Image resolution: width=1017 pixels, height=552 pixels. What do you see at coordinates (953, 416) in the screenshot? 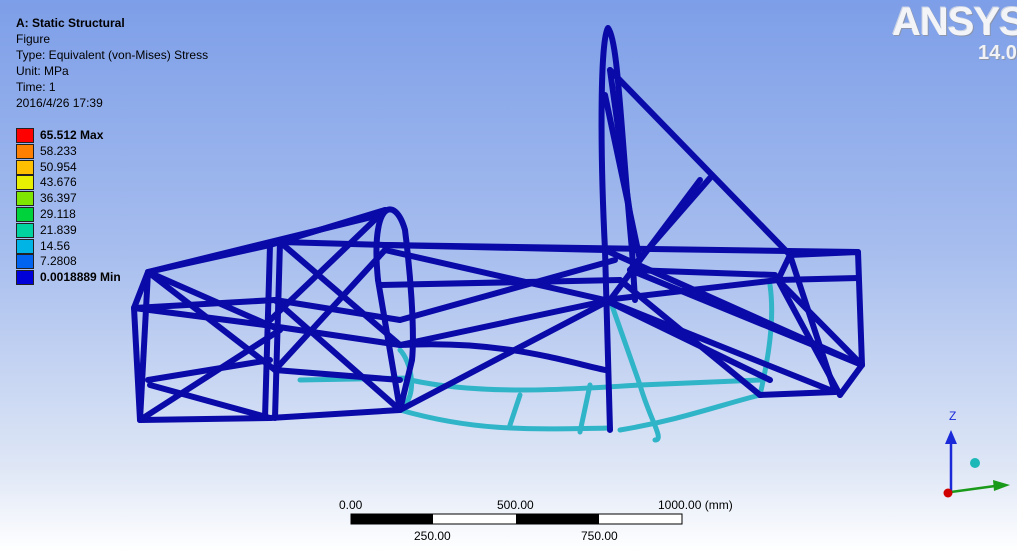
I see `triad-z-label: Z` at bounding box center [953, 416].